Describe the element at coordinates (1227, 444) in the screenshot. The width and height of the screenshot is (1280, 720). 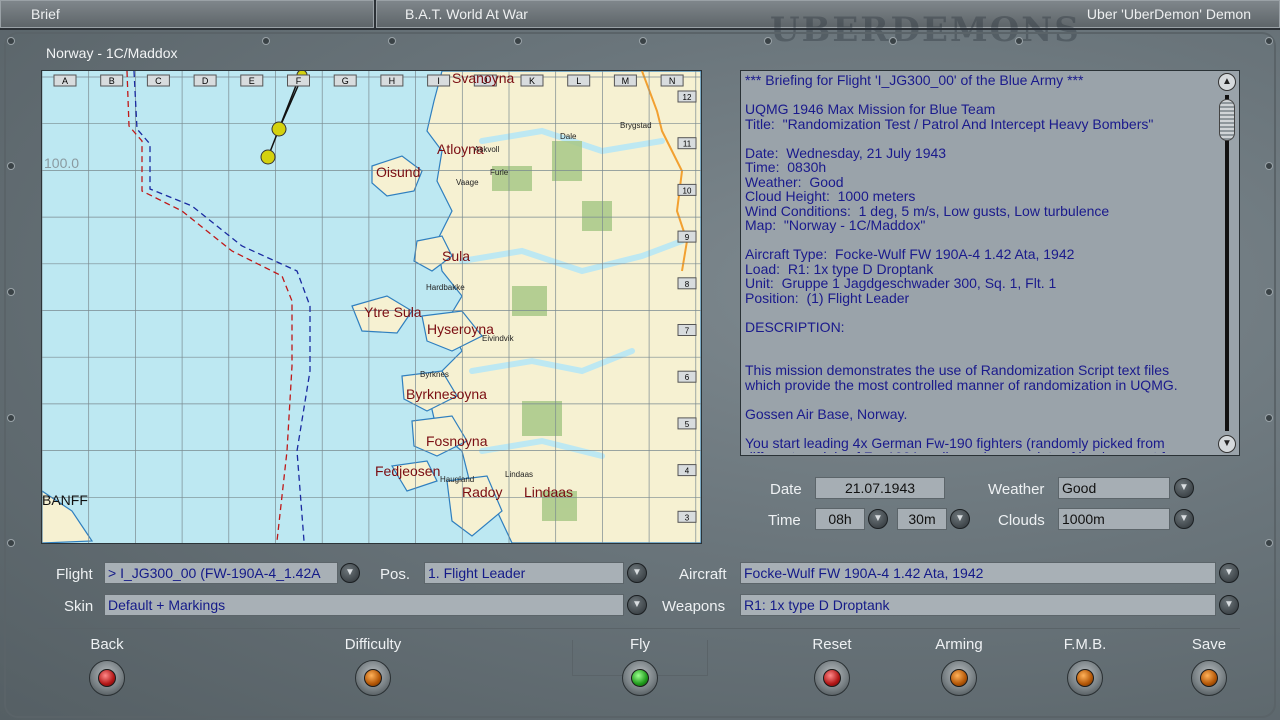
I see `scroll-down-icon: ▼` at that location.